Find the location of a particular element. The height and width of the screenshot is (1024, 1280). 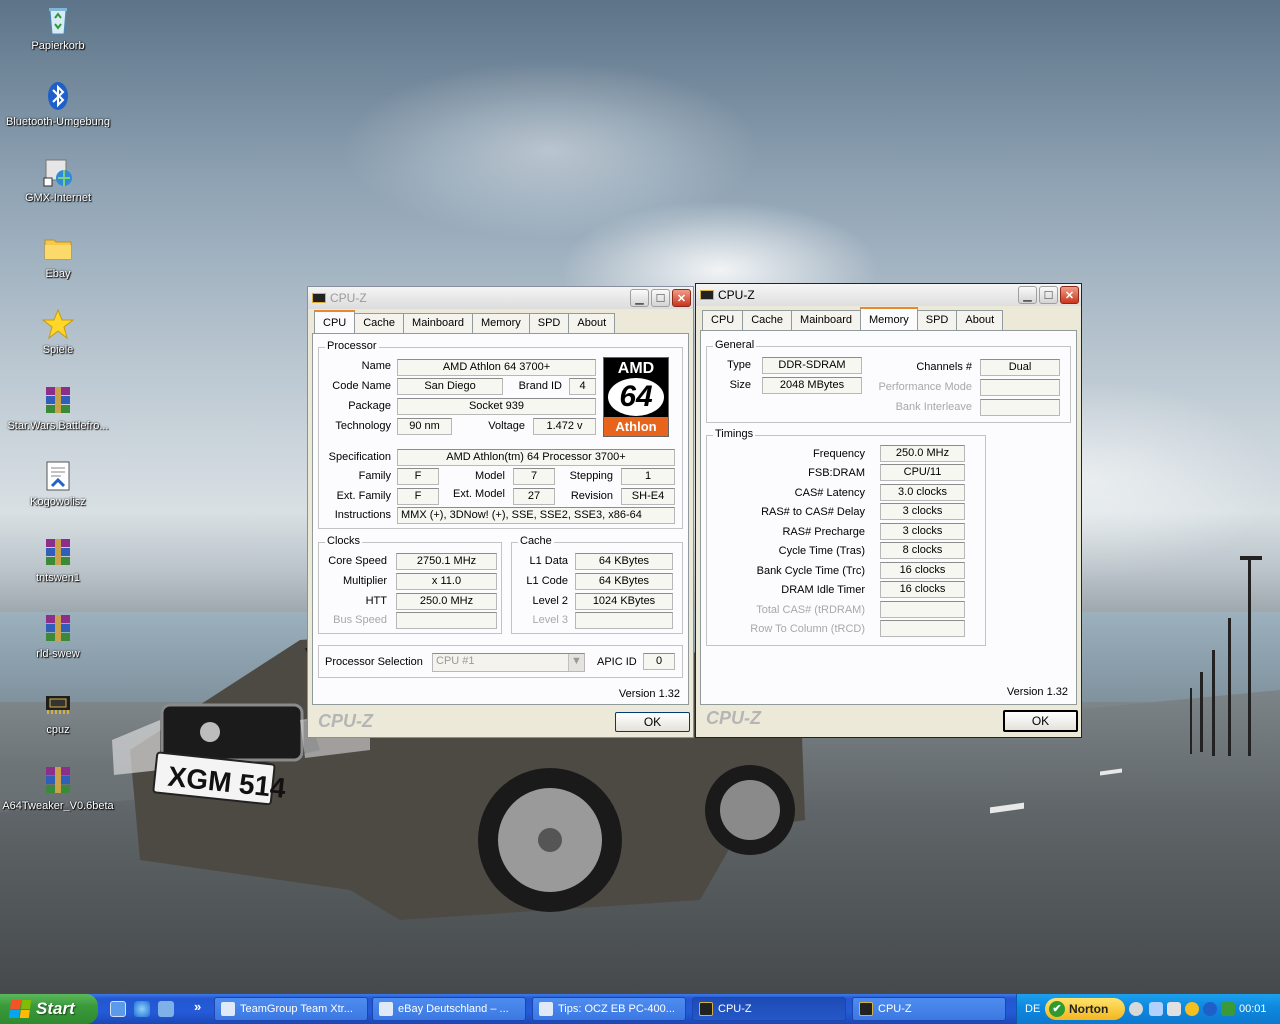

bus-speed-label: Bus Speed is located at coordinates (360, 620).